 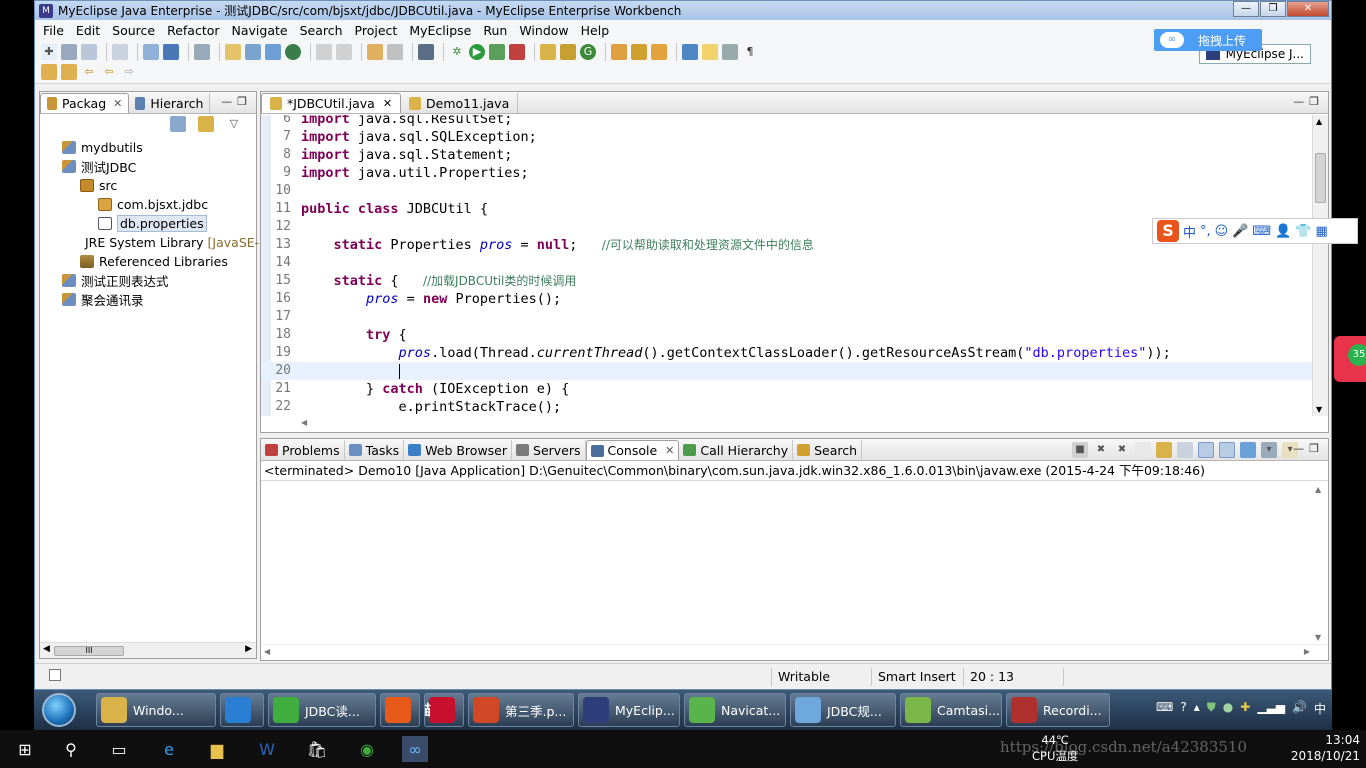 I want to click on taskbar-button: 天猫, so click(x=444, y=710).